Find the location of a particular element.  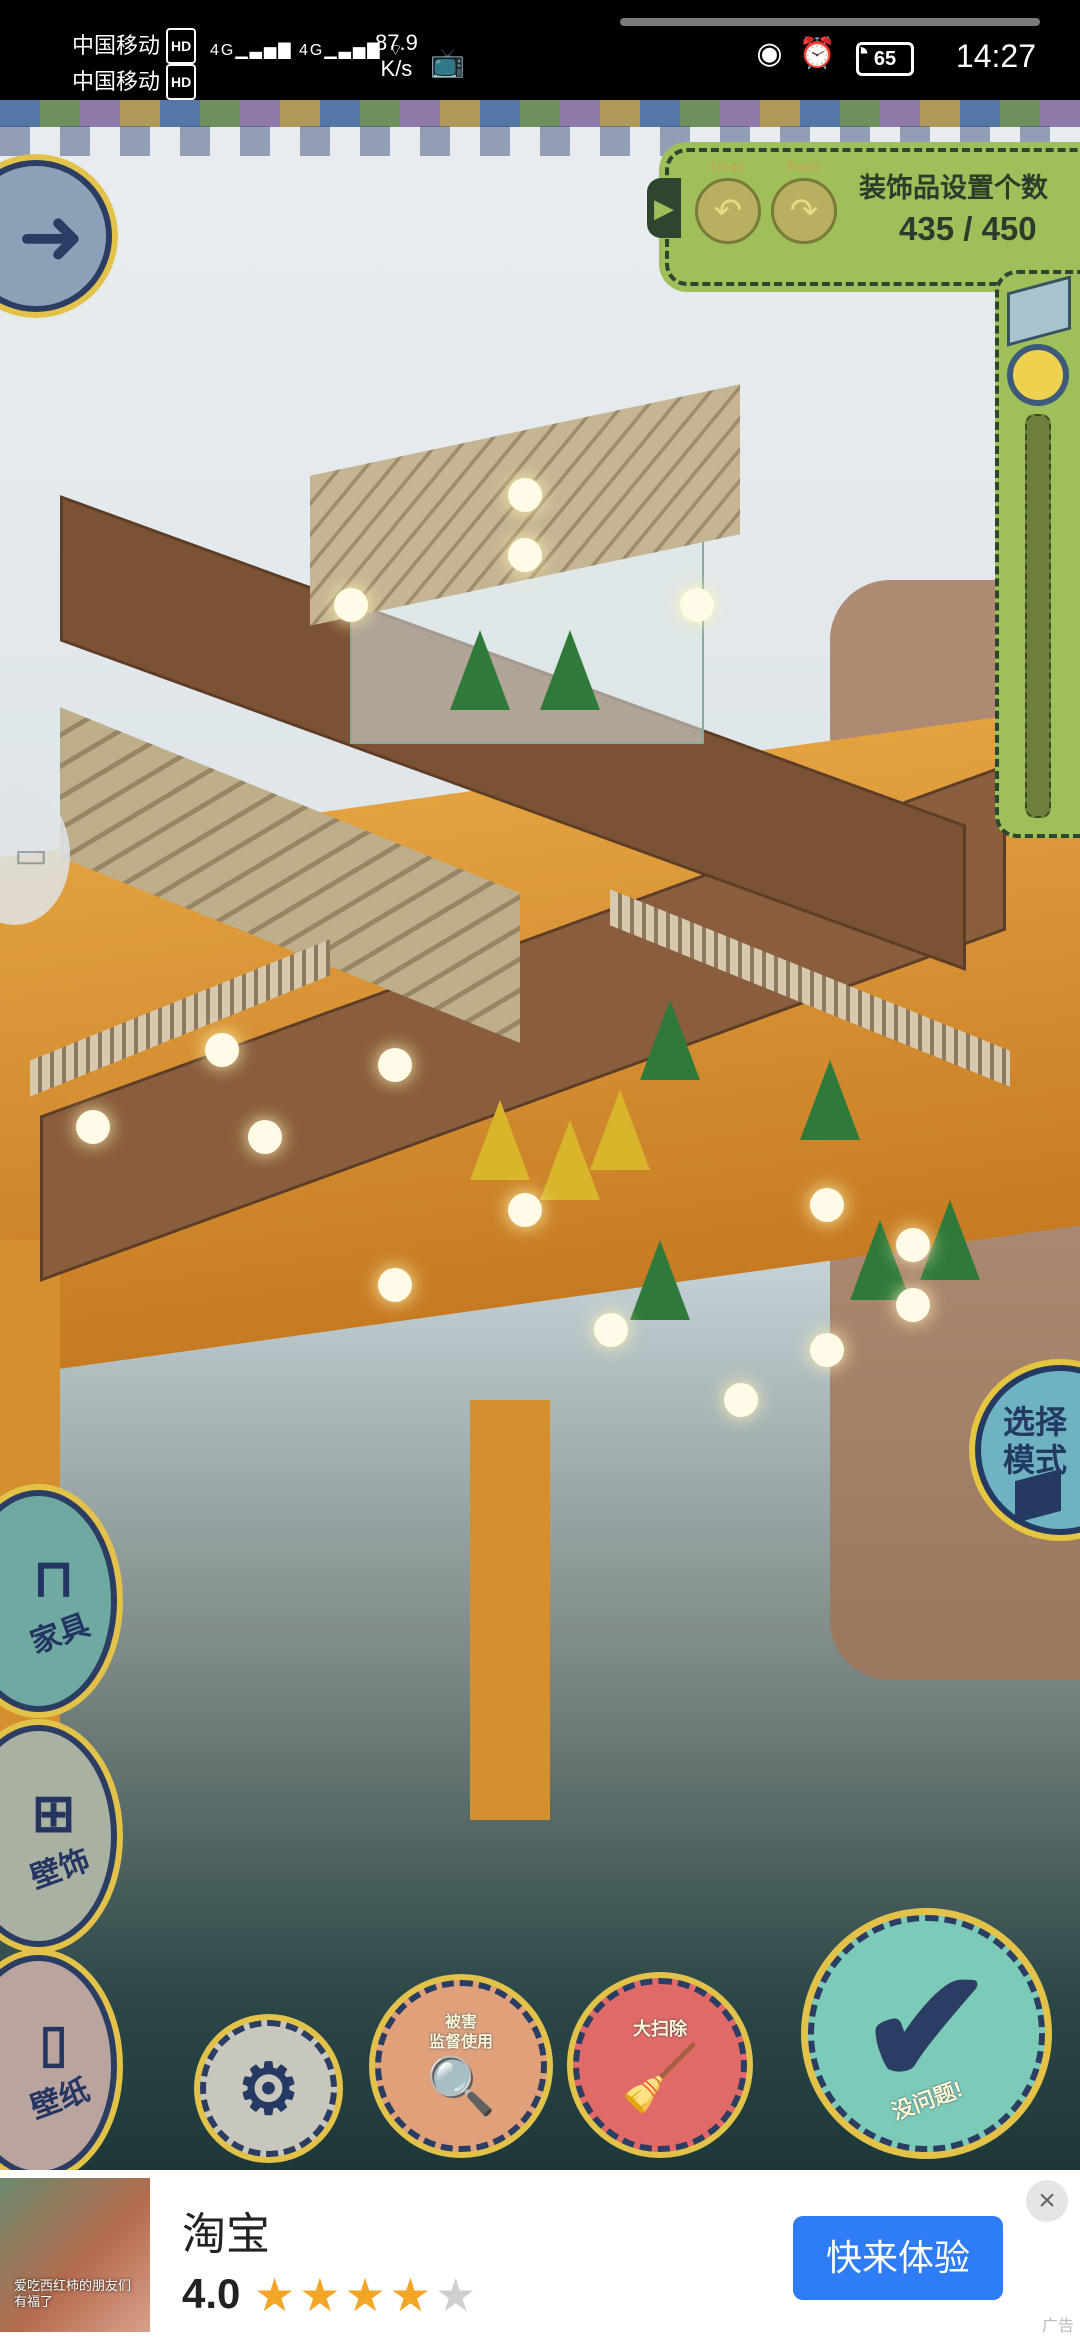

clock: 14:27 is located at coordinates (995, 56).